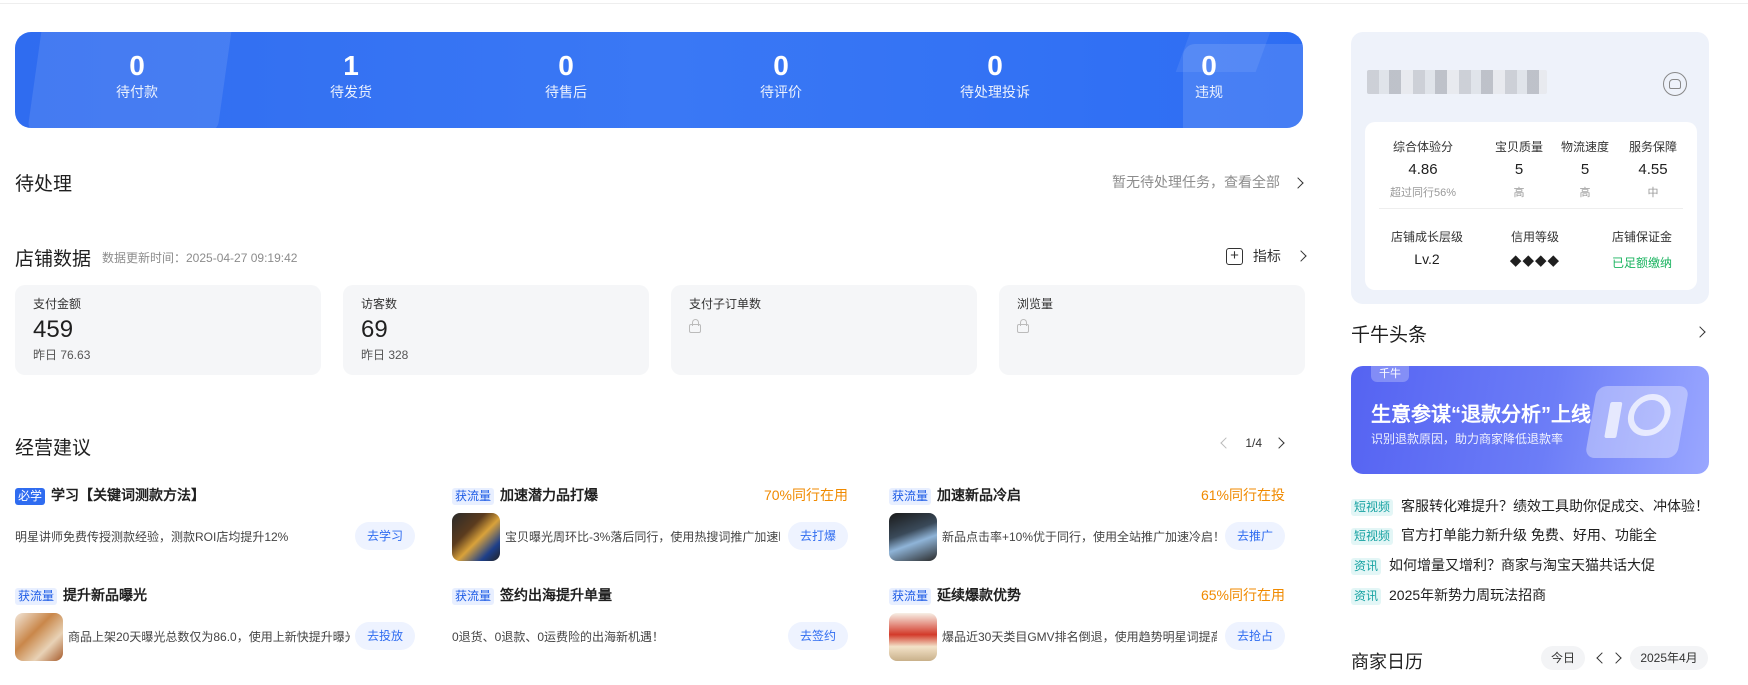 The image size is (1748, 685). Describe the element at coordinates (137, 92) in the screenshot. I see `stat-label: 待付款` at that location.